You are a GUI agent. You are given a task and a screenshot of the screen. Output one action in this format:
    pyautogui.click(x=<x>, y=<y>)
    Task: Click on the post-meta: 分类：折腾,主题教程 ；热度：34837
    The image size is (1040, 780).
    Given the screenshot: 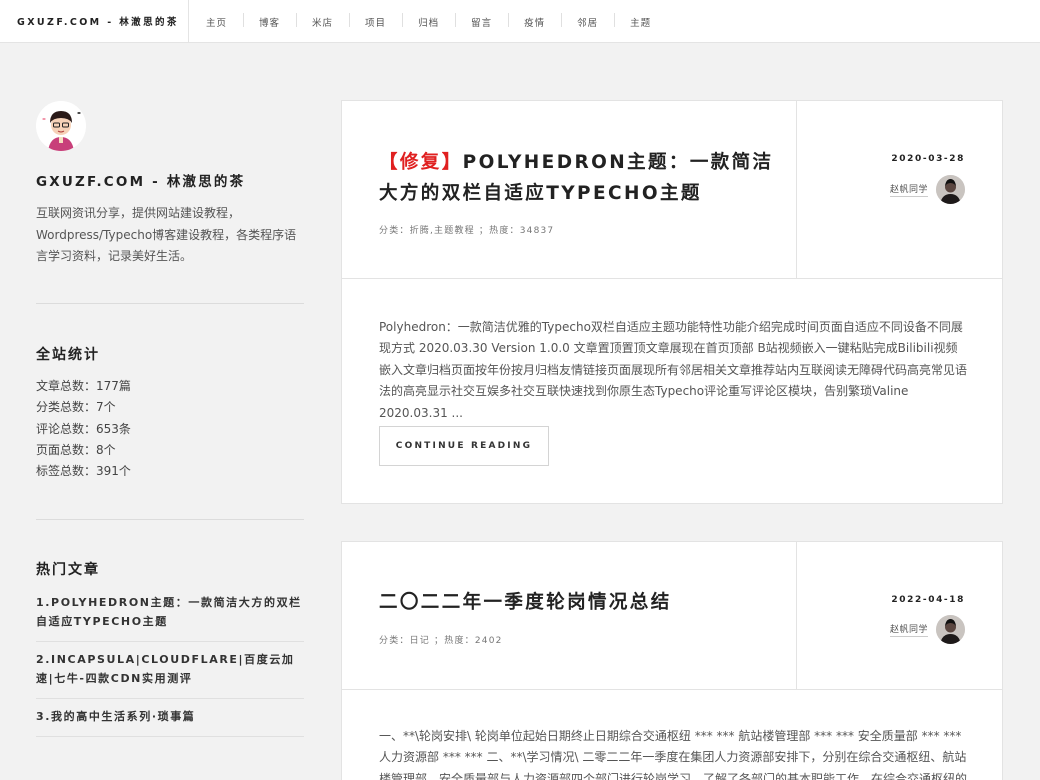 What is the action you would take?
    pyautogui.click(x=467, y=231)
    